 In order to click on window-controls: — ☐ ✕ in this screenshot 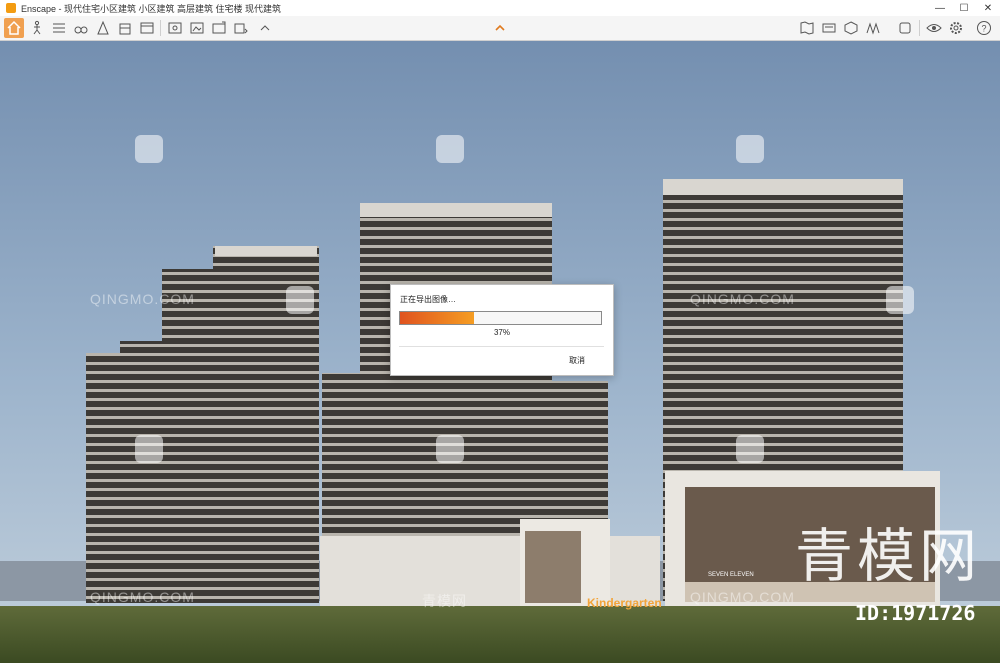, I will do `click(964, 8)`.